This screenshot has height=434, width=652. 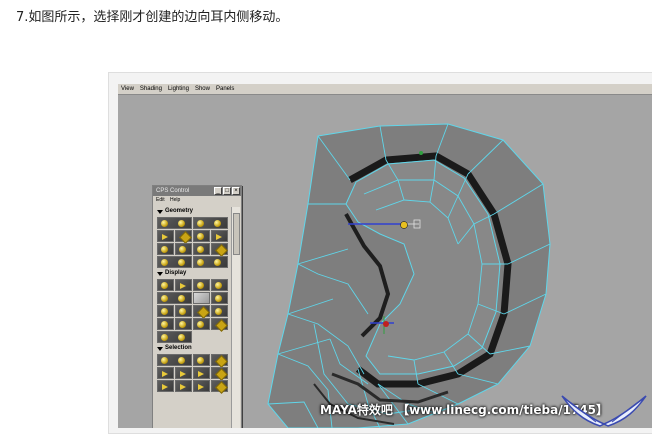 What do you see at coordinates (197, 191) in the screenshot?
I see `panel-titlebar: CPS Control _ □ ×` at bounding box center [197, 191].